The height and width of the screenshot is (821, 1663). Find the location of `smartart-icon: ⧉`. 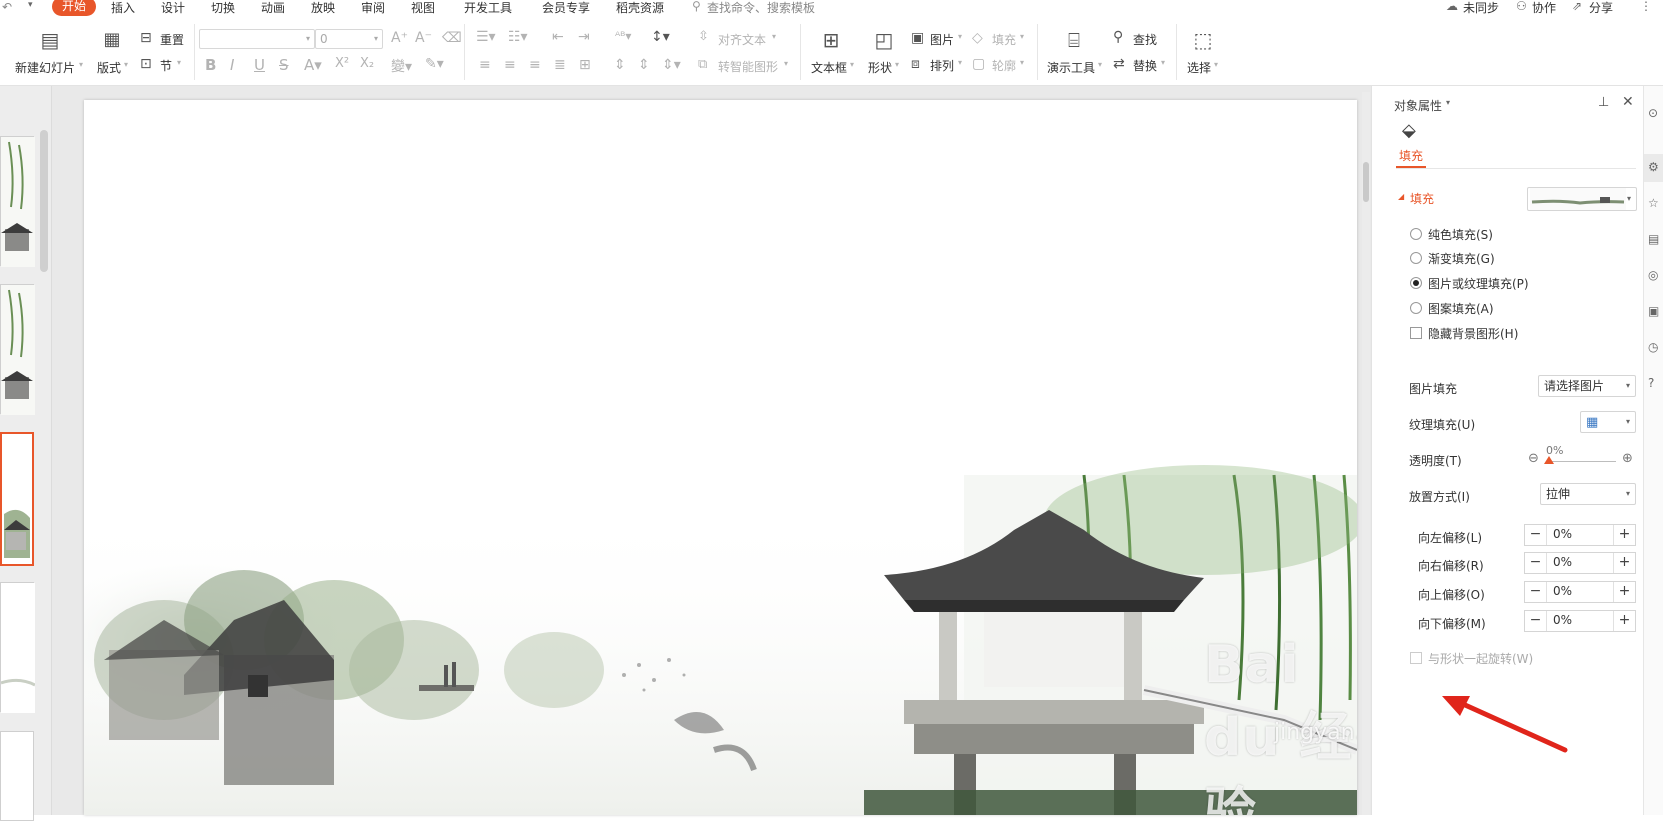

smartart-icon: ⧉ is located at coordinates (702, 64).